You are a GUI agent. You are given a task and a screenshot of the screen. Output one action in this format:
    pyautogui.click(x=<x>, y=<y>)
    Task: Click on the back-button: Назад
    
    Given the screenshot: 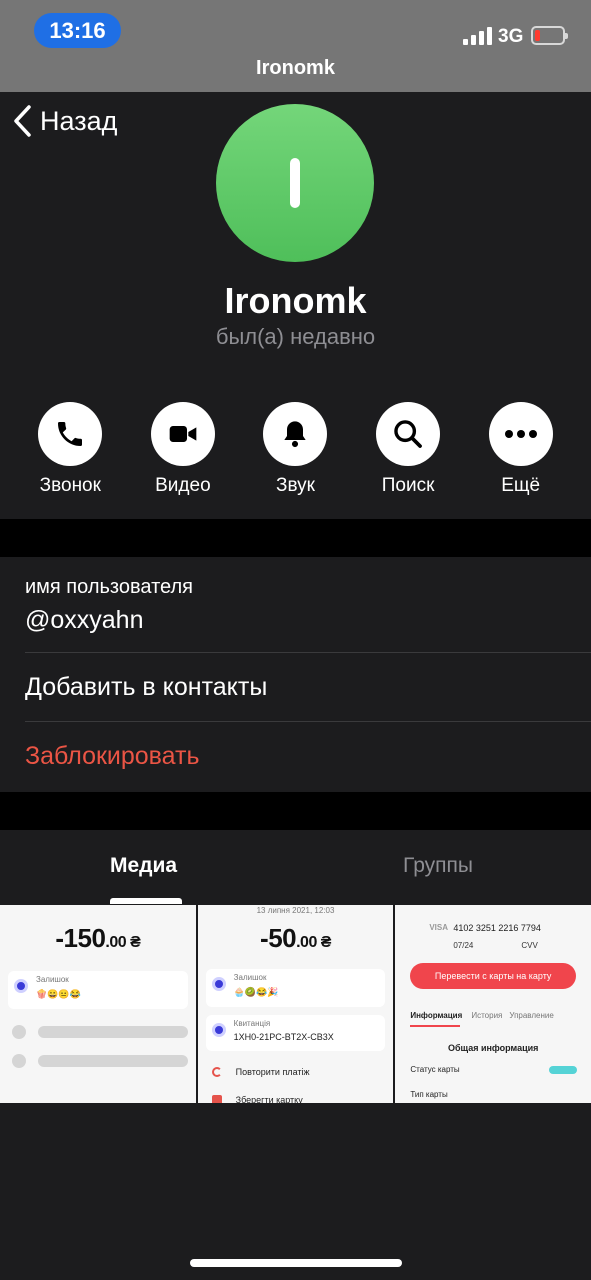 What is the action you would take?
    pyautogui.click(x=64, y=121)
    